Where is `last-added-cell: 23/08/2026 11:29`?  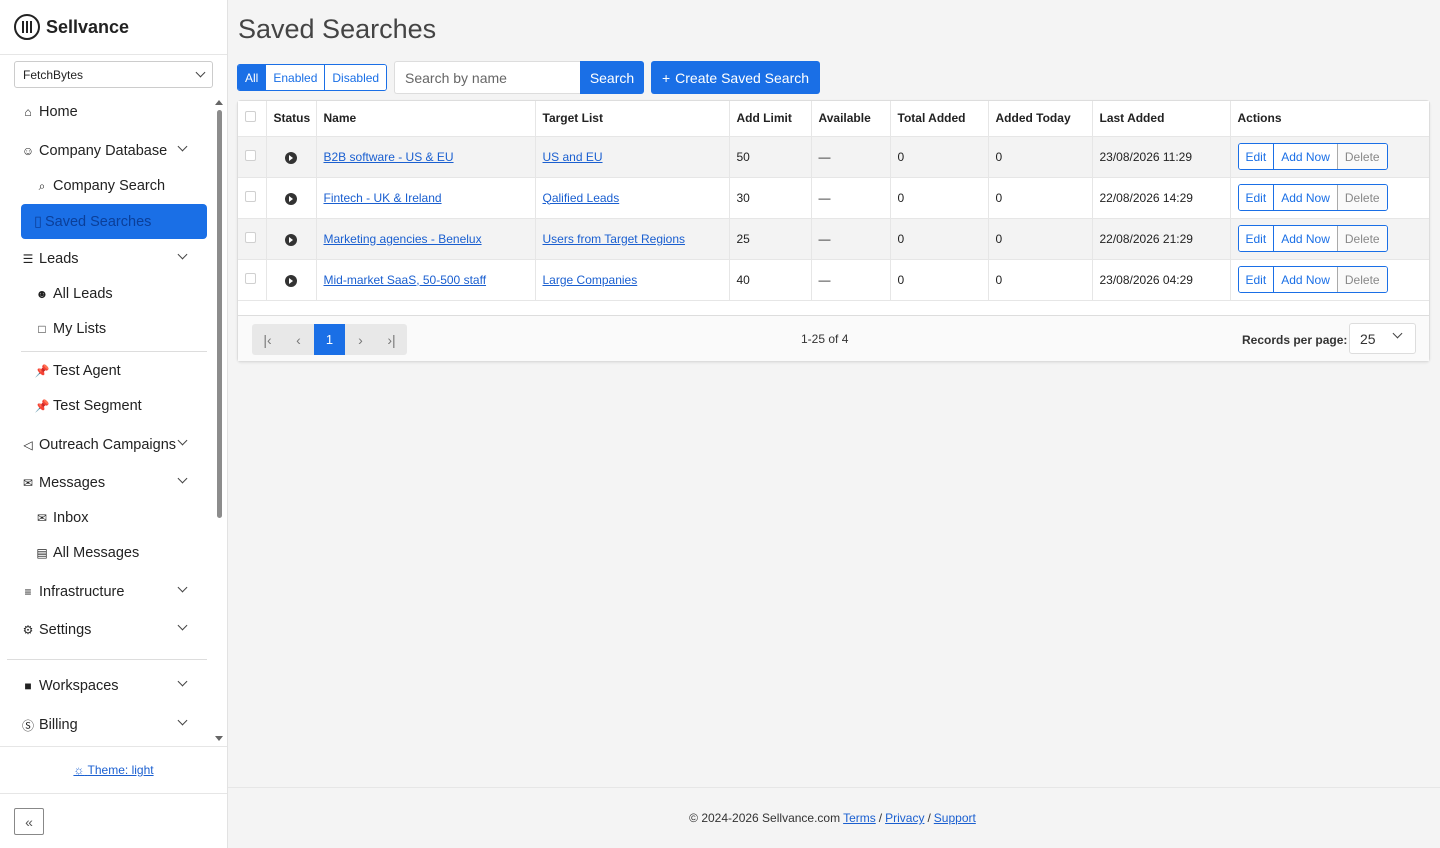 last-added-cell: 23/08/2026 11:29 is located at coordinates (1161, 157).